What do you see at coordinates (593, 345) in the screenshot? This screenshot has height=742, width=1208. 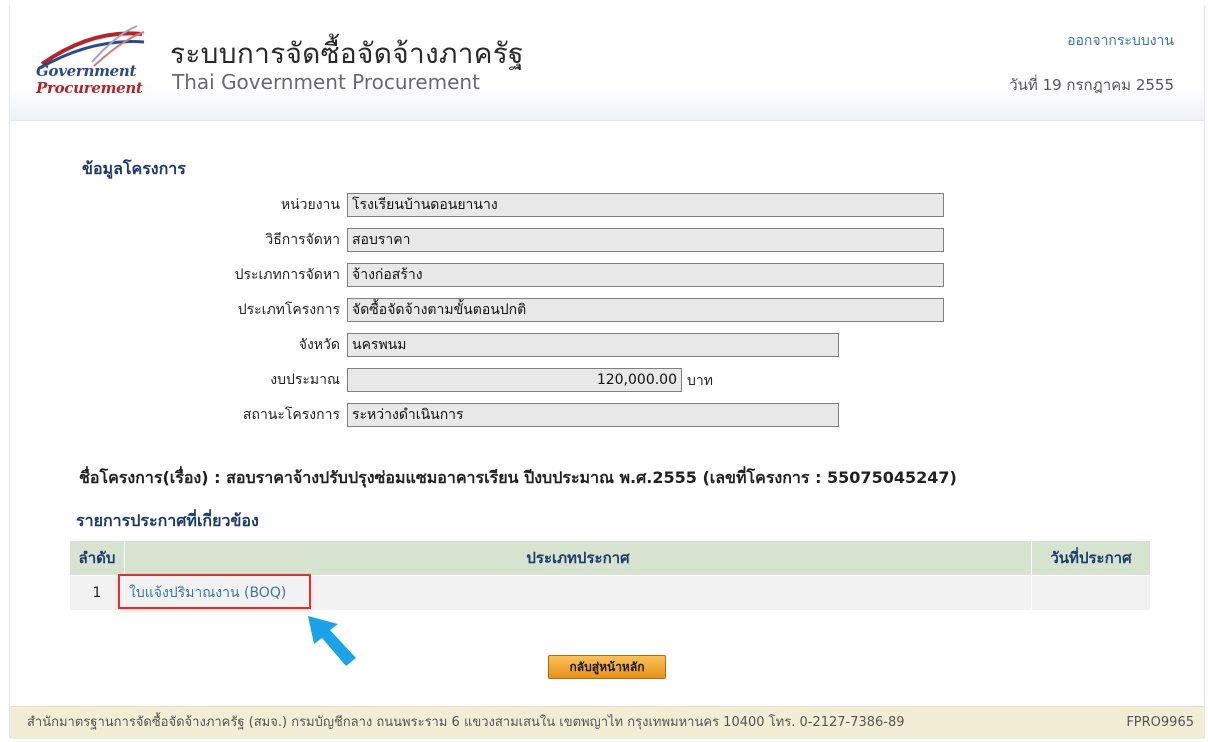 I see `province-field: นครพนม` at bounding box center [593, 345].